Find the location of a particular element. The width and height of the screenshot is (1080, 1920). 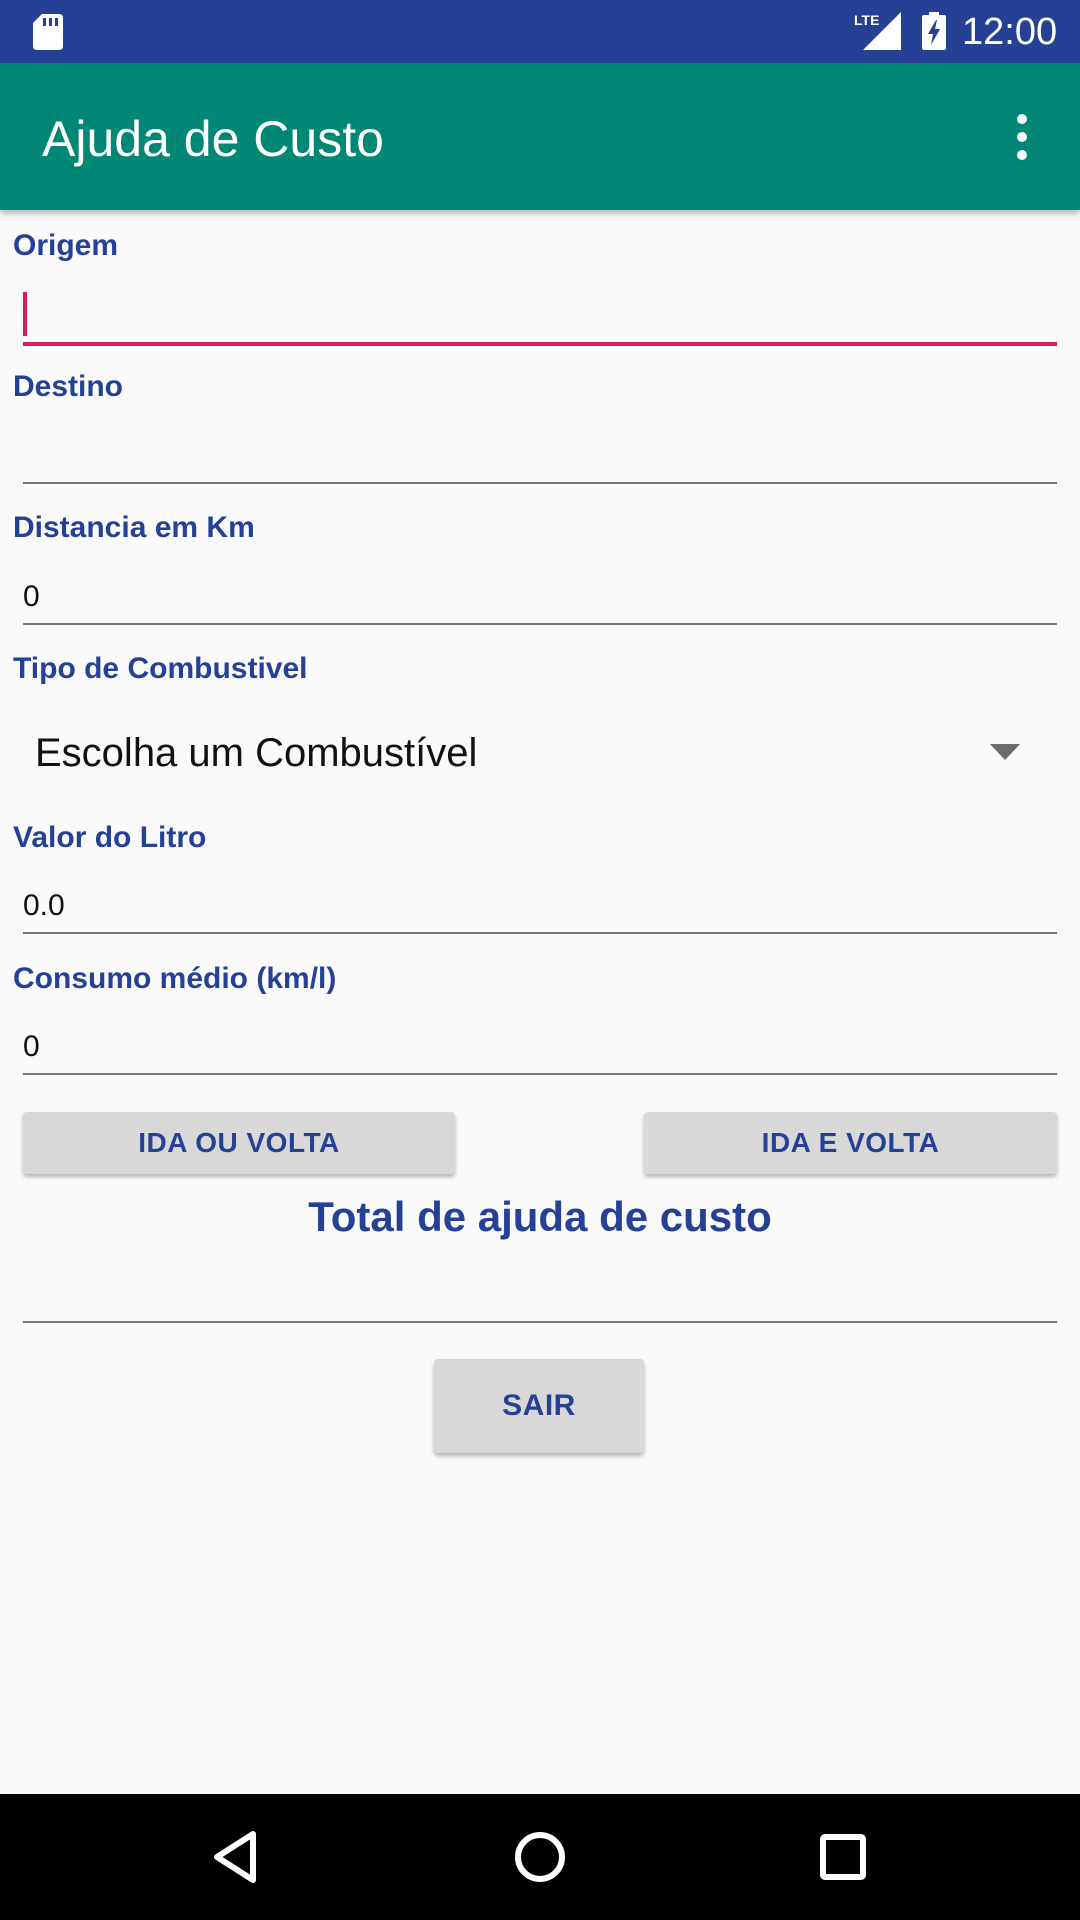

navigation-bar is located at coordinates (540, 1857).